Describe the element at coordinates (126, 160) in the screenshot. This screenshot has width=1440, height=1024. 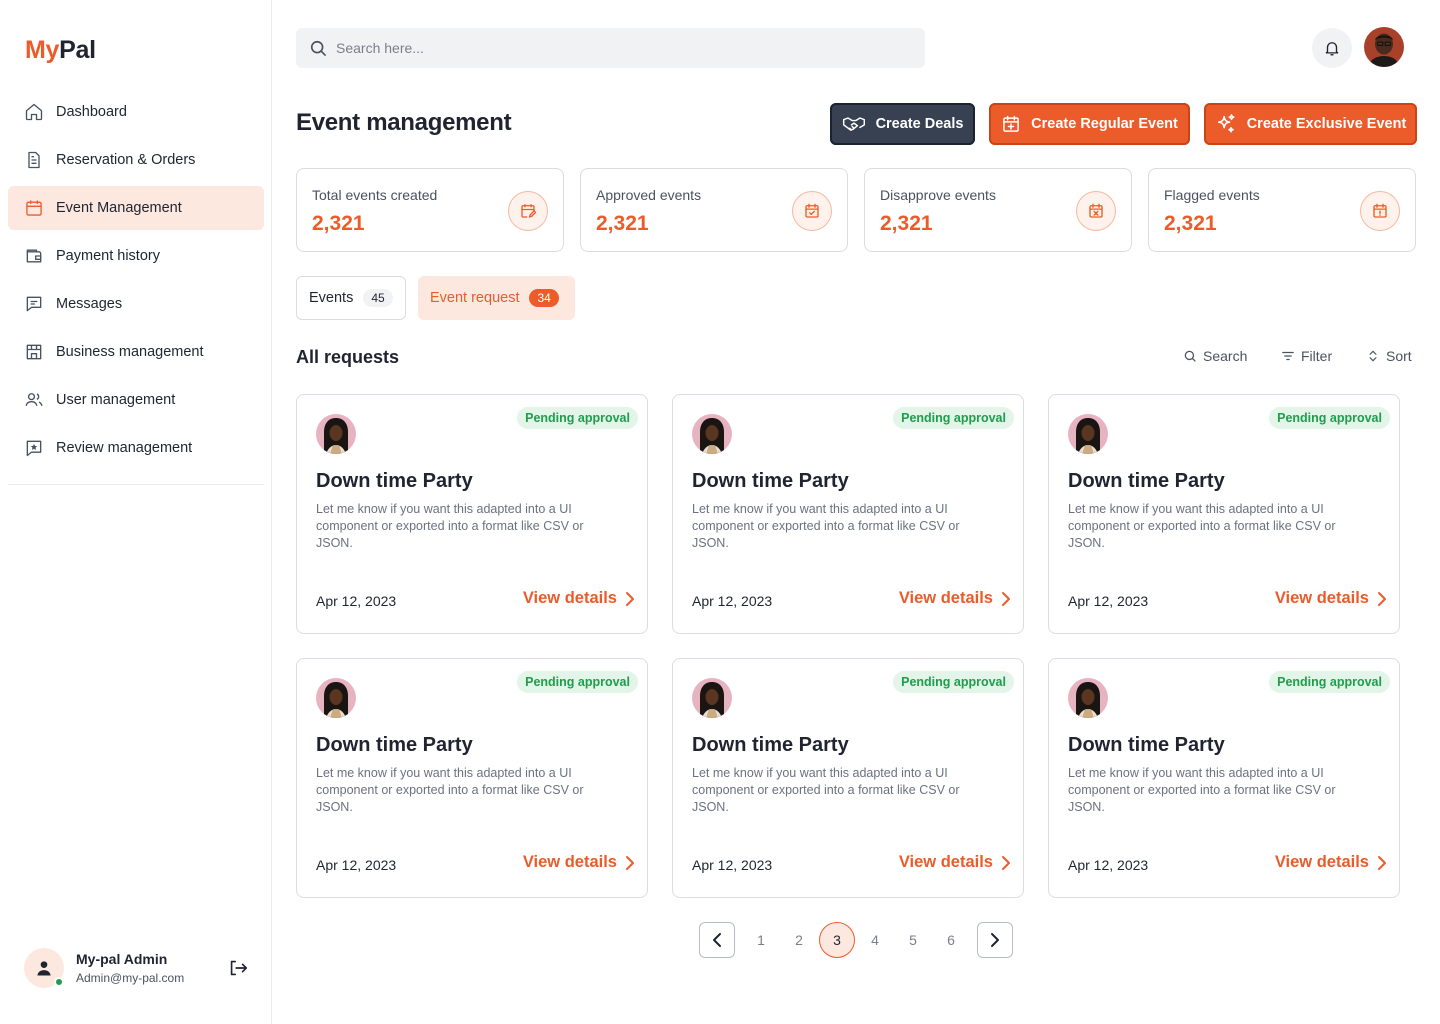
I see `sidebar-item-label: Reservation & Orders` at that location.